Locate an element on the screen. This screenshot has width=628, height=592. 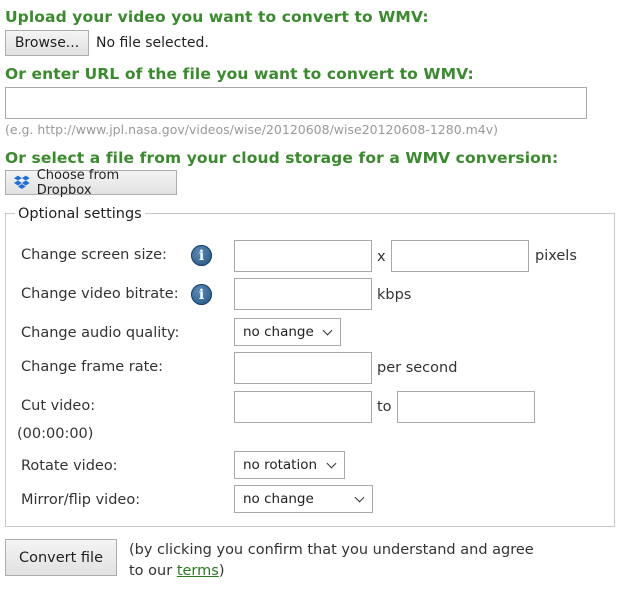
frame-rate-input is located at coordinates (303, 368).